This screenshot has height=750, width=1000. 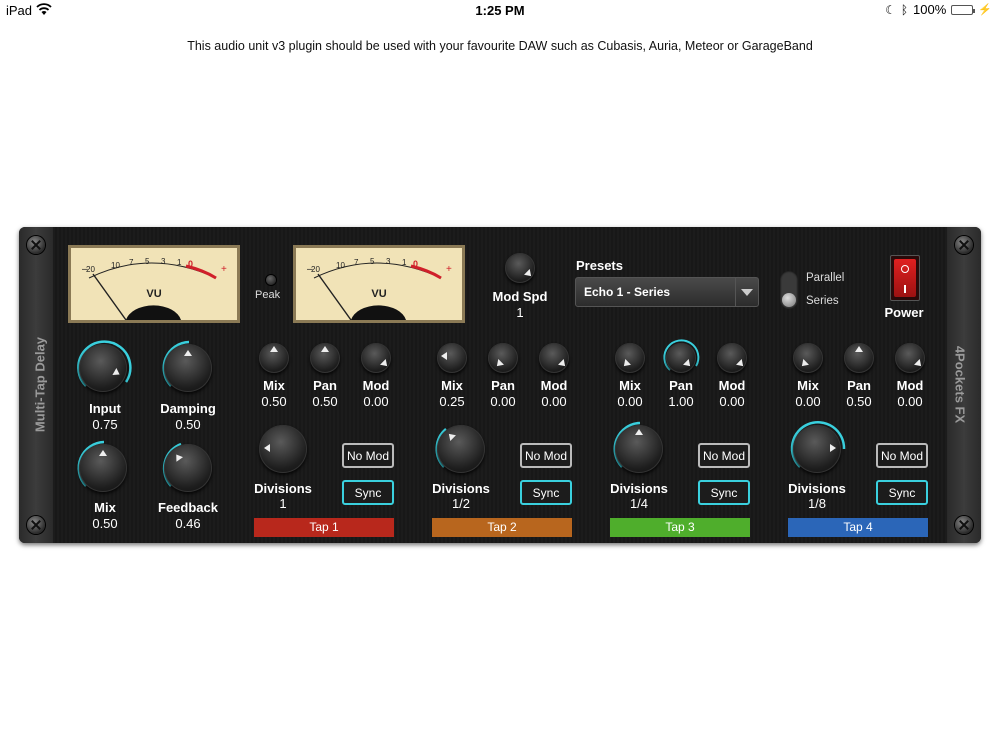 What do you see at coordinates (376, 358) in the screenshot?
I see `tap-1-mod-knob` at bounding box center [376, 358].